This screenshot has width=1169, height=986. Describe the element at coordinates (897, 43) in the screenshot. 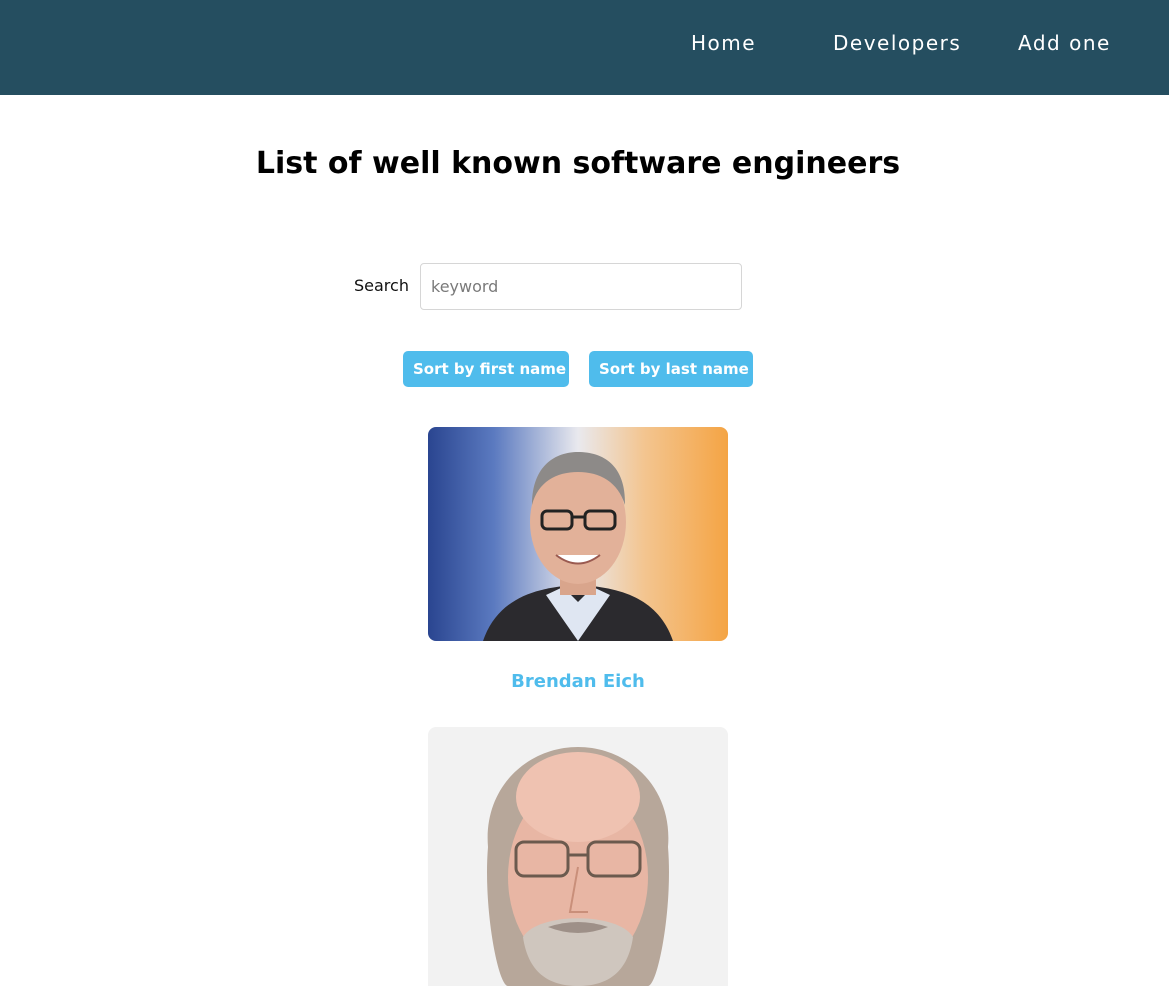

I see `nav-link-developers: Developers` at that location.